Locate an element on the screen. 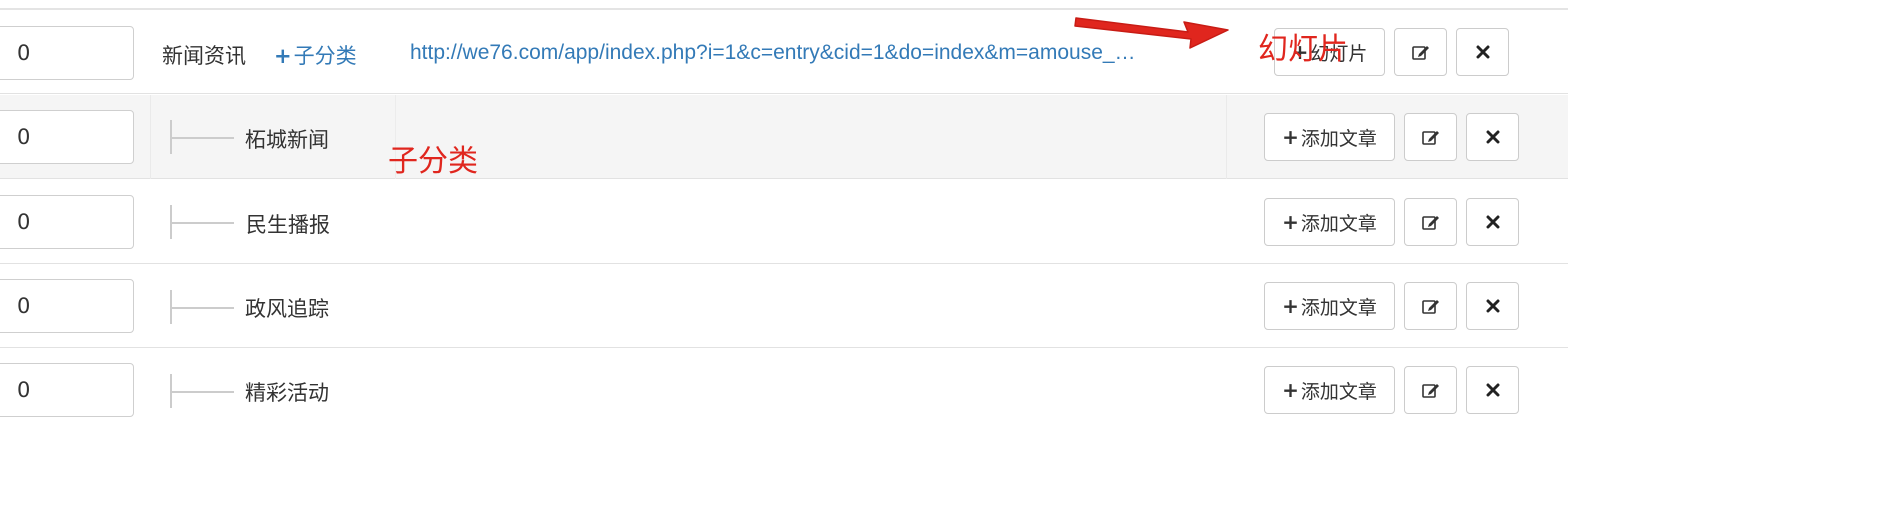  table-row-child: 柘城新闻 +添加文章 is located at coordinates (784, 137).